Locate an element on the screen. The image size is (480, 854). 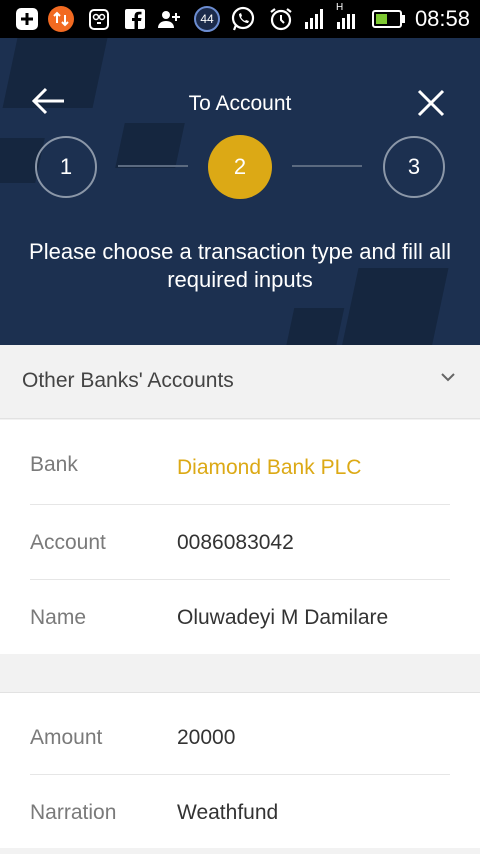
notification-count-badge: 44 is located at coordinates (207, 19).